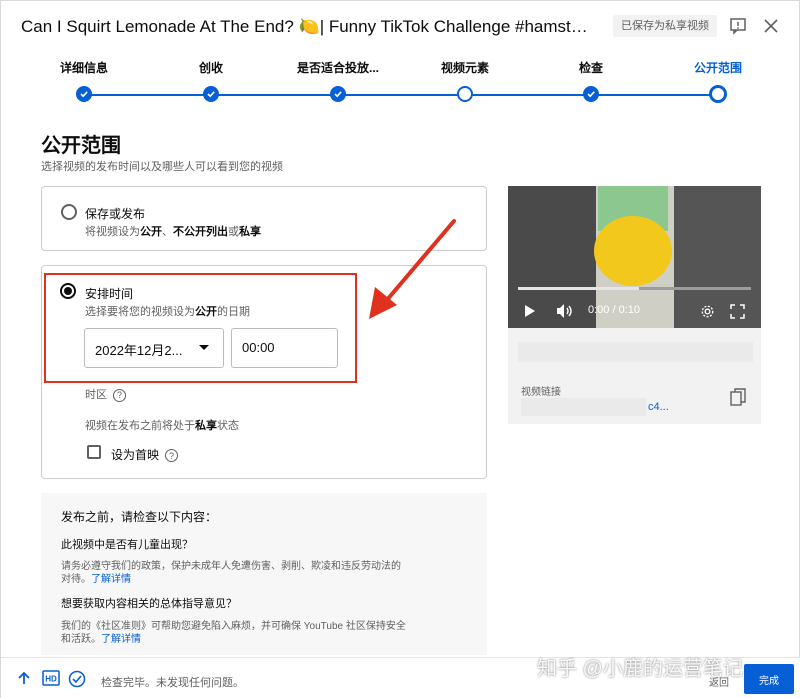 Image resolution: width=800 pixels, height=698 pixels. I want to click on hd-icon: HD, so click(51, 680).